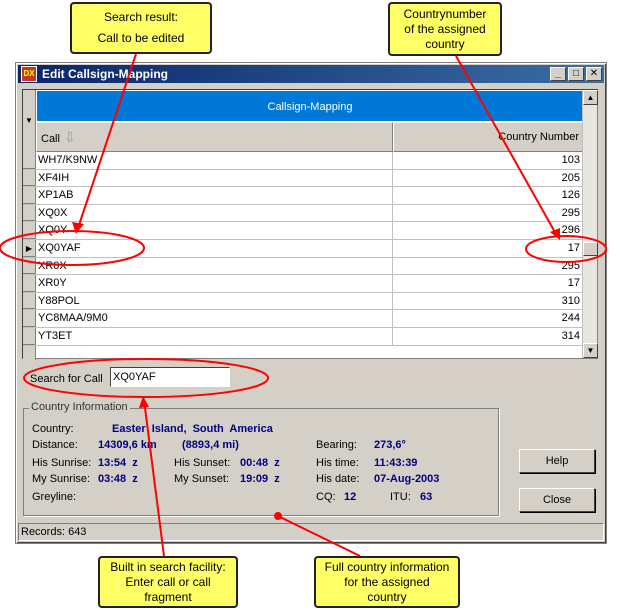  I want to click on table-row: YC8MAA/9M0 244, so click(303, 319).